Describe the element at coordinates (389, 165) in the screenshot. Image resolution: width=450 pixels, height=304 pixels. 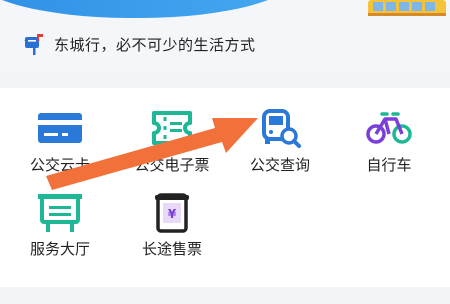
I see `grid-label: 自行车` at that location.